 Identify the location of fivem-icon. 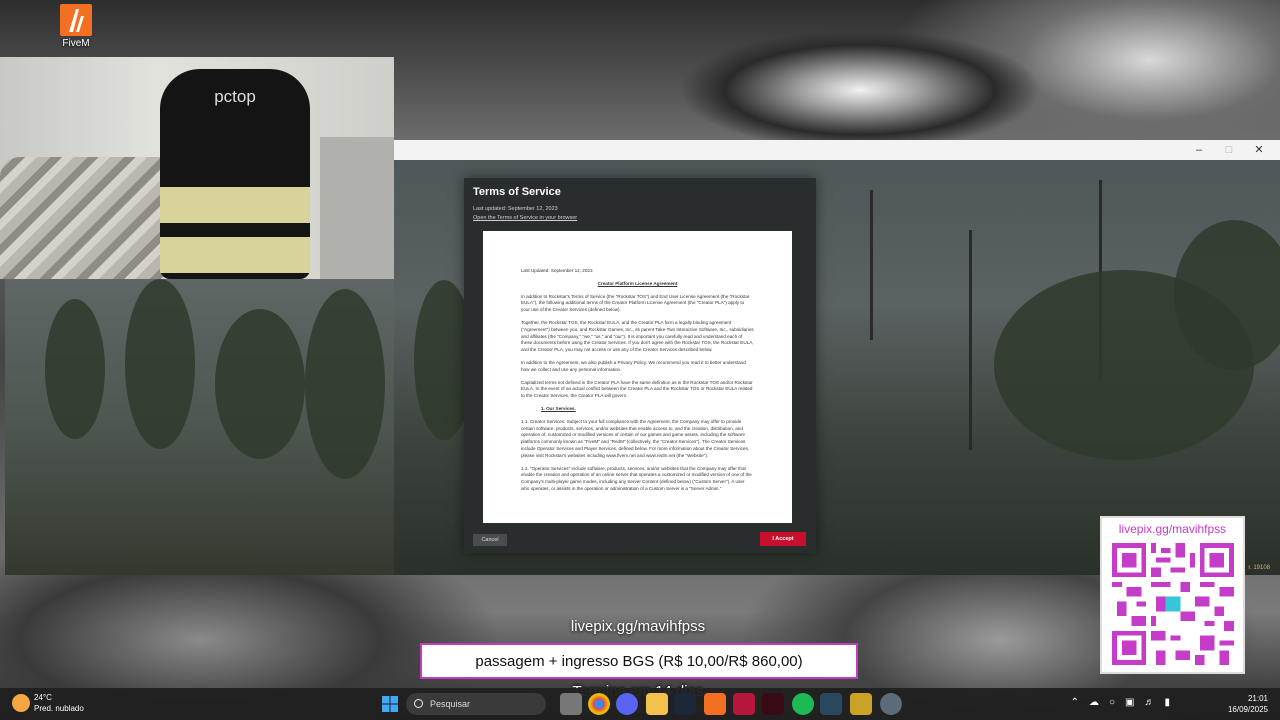
(76, 20).